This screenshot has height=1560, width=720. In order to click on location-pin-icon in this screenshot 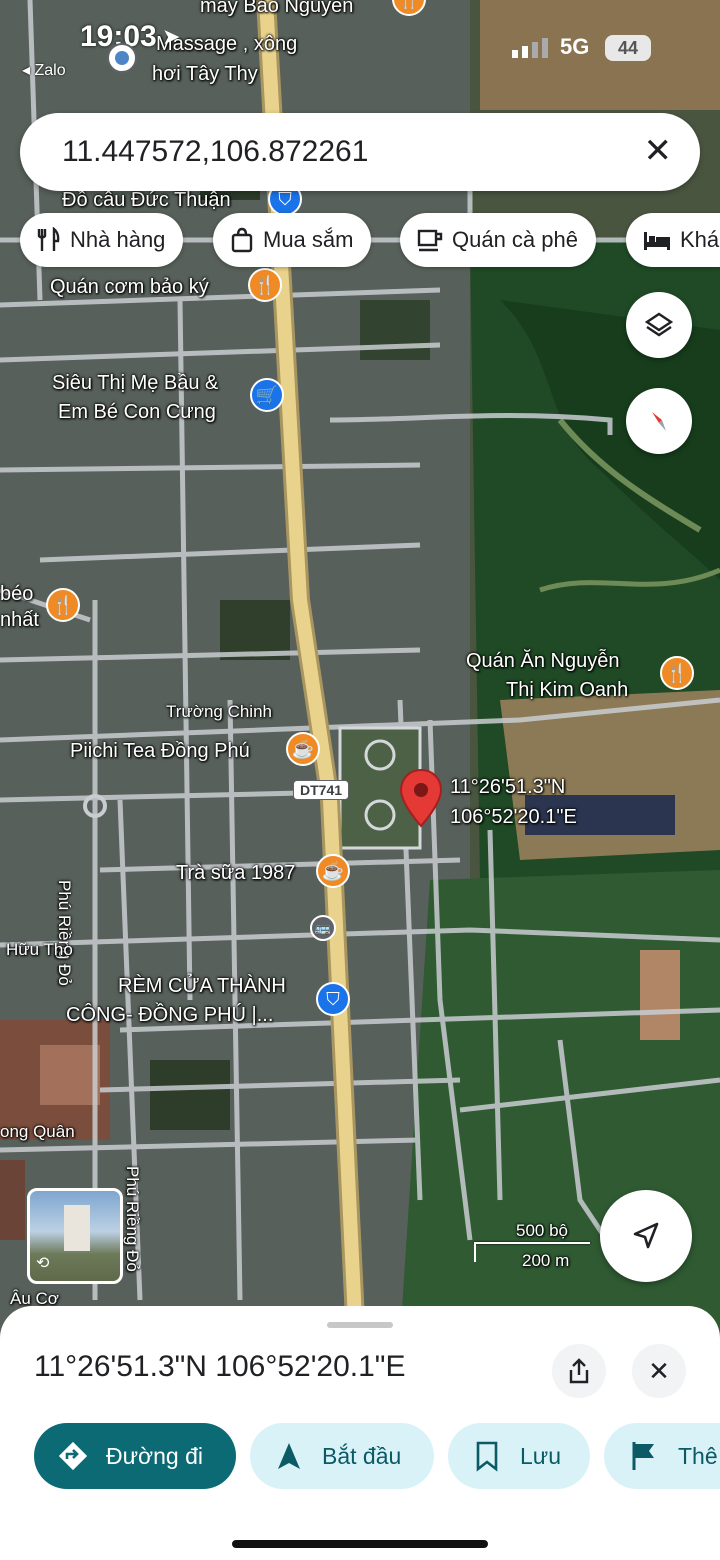, I will do `click(122, 58)`.